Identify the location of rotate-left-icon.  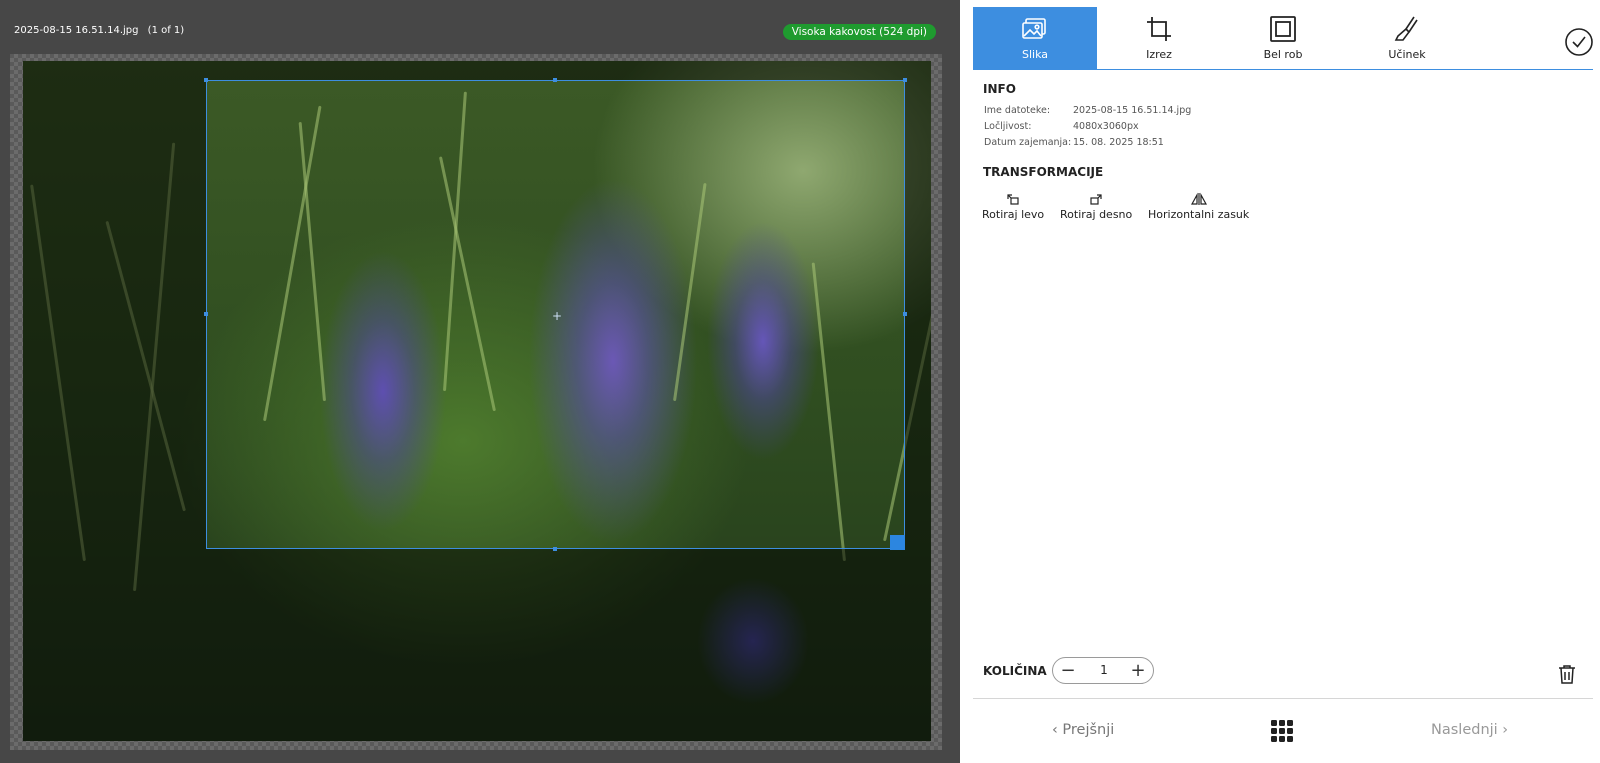
(1013, 199).